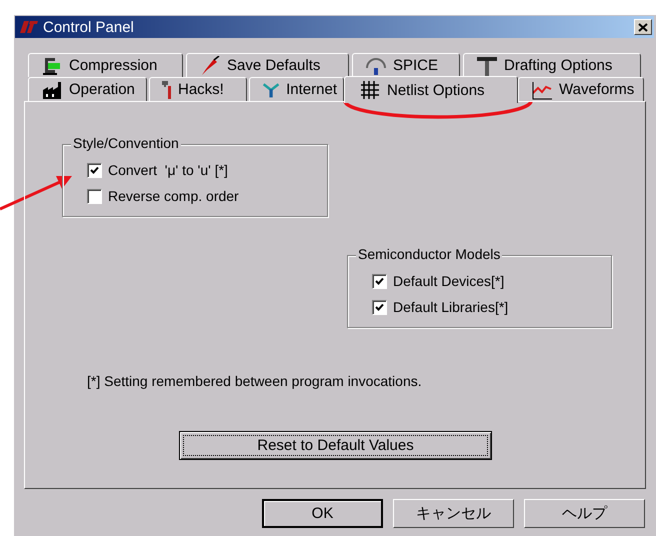 The width and height of the screenshot is (656, 536). I want to click on checkbox-label: Default Libraries[*], so click(450, 307).